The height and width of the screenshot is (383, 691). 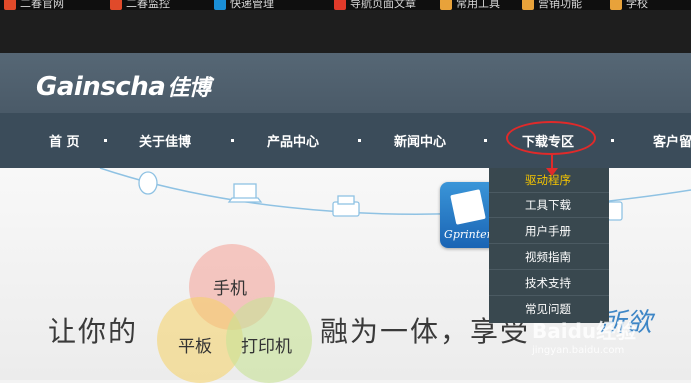 What do you see at coordinates (637, 5) in the screenshot?
I see `bookmark-label: 学校` at bounding box center [637, 5].